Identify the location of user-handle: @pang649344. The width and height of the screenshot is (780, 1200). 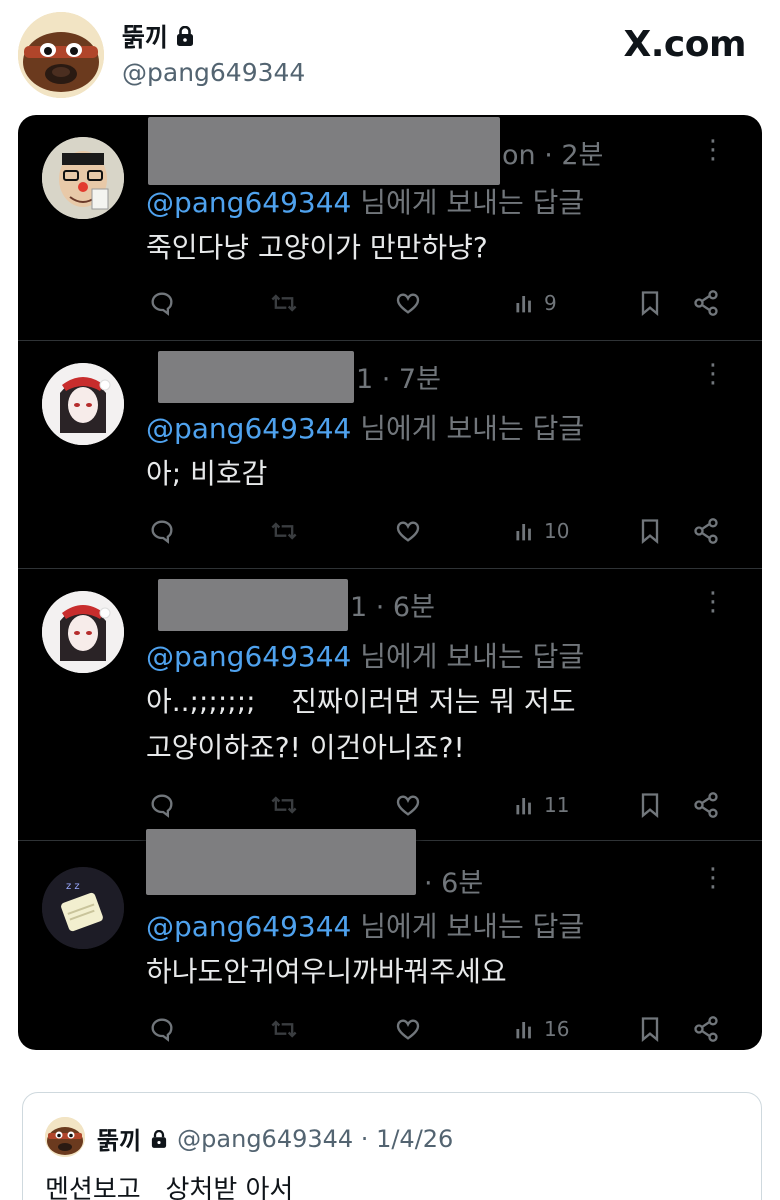
(213, 72).